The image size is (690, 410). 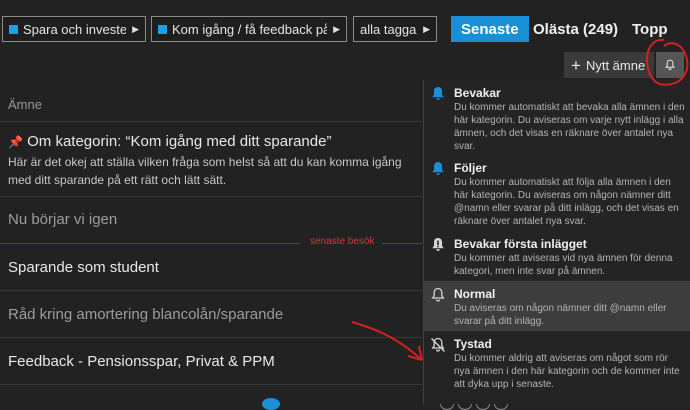 I want to click on bell-icon, so click(x=670, y=64).